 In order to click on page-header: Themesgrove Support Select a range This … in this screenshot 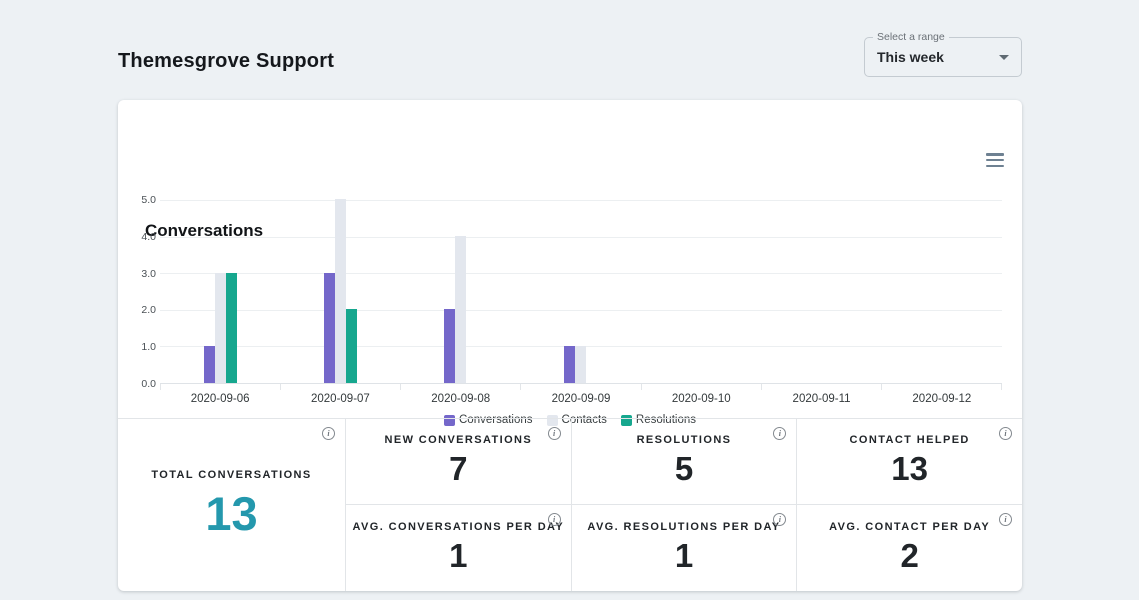, I will do `click(570, 50)`.